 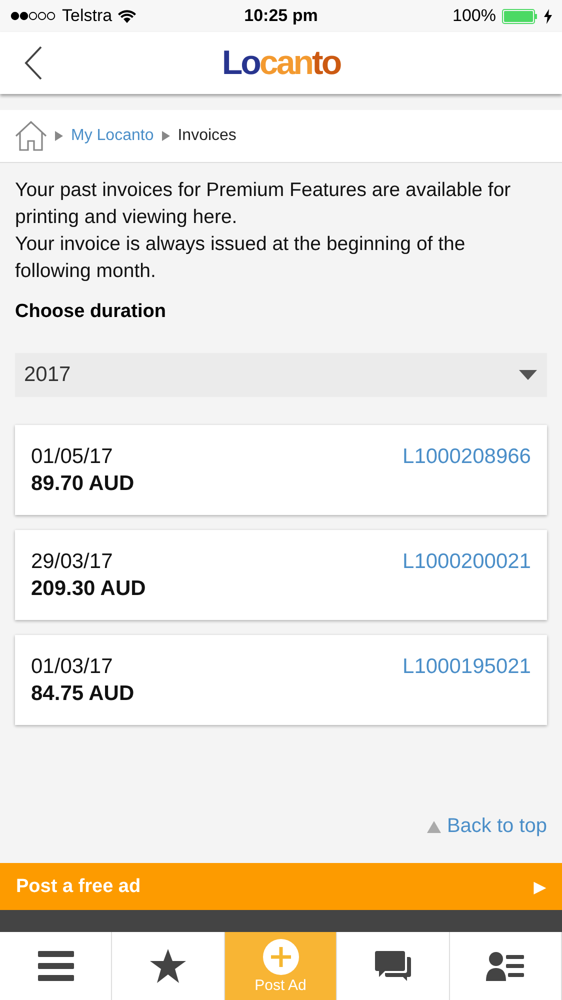 I want to click on invoice-number-link: L1000208966, so click(x=466, y=447).